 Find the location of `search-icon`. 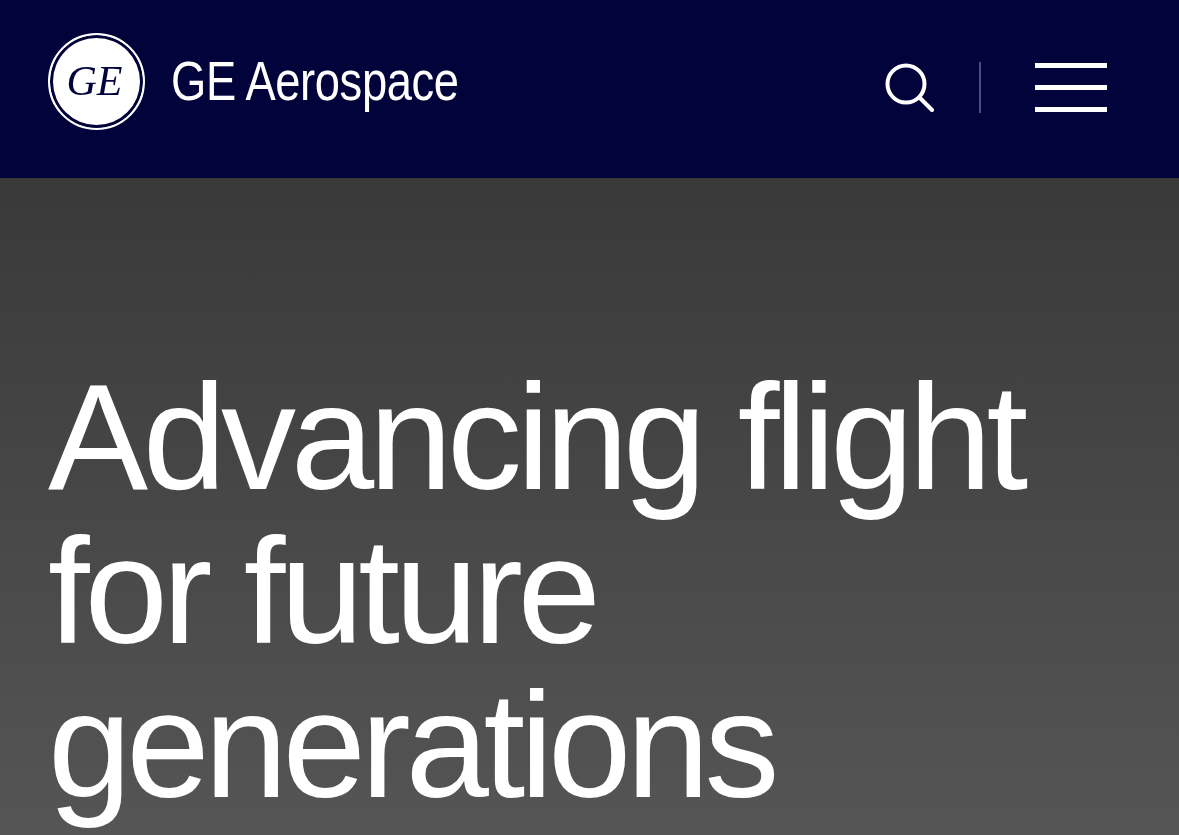

search-icon is located at coordinates (910, 87).